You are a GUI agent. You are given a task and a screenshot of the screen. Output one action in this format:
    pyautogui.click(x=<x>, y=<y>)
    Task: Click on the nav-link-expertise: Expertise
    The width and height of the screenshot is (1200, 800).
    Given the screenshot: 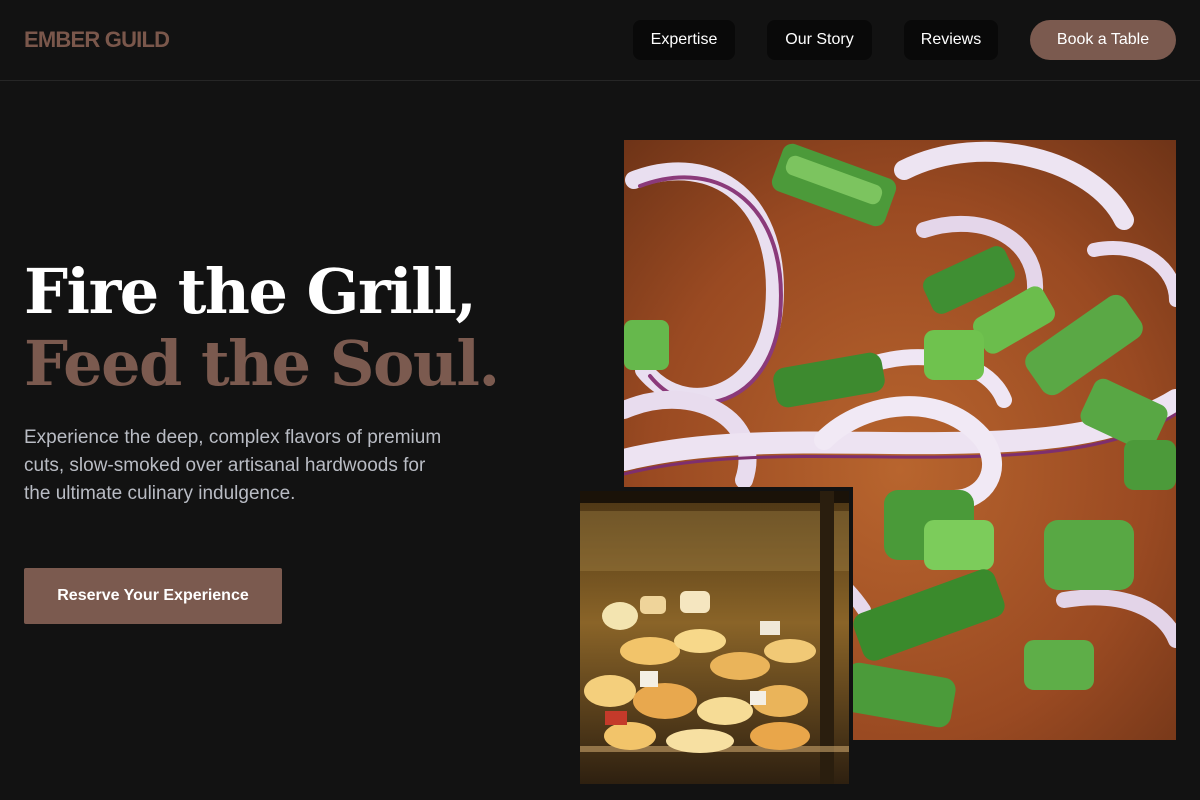 What is the action you would take?
    pyautogui.click(x=684, y=40)
    